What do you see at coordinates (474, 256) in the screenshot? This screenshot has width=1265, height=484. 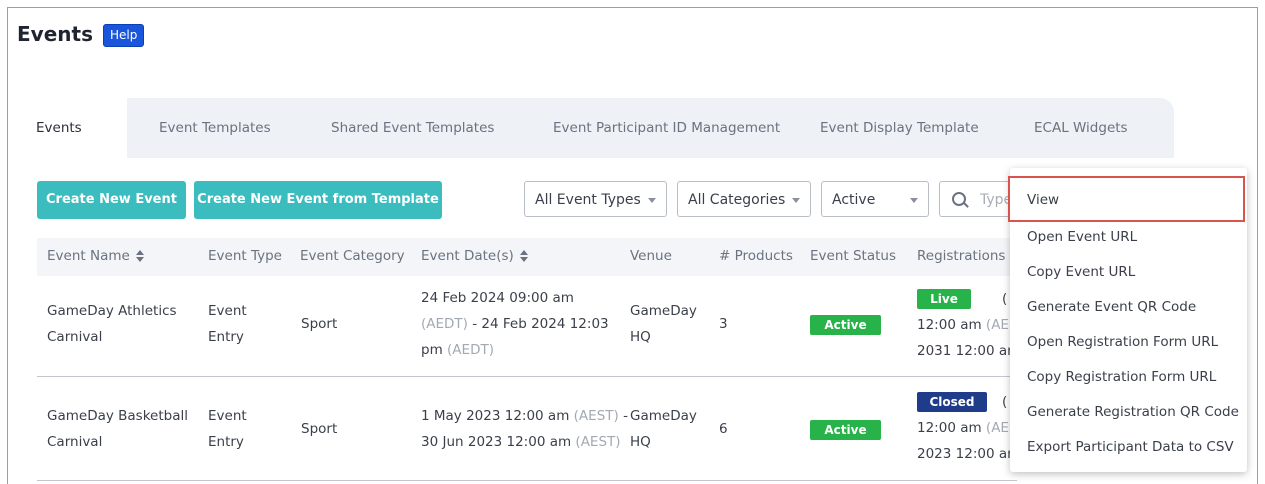 I see `column-header-event-dates: Event Date(s)` at bounding box center [474, 256].